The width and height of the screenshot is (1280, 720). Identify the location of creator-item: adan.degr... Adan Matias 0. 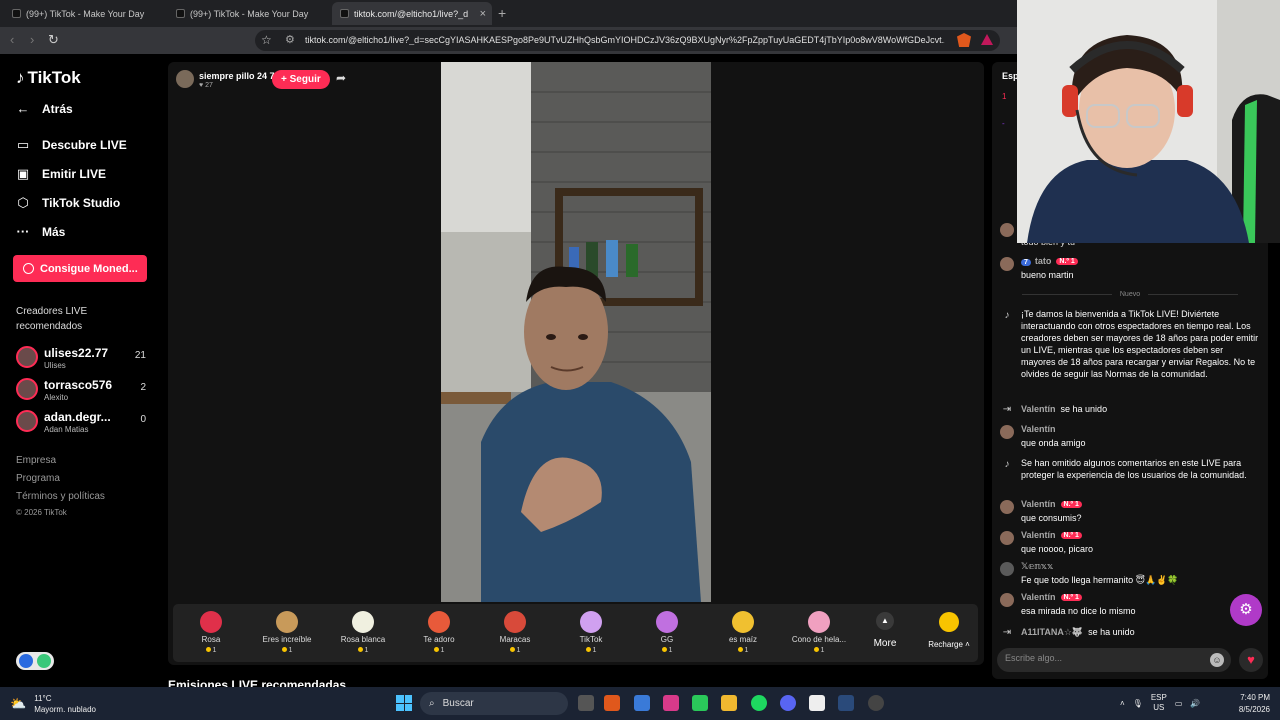
(81, 424).